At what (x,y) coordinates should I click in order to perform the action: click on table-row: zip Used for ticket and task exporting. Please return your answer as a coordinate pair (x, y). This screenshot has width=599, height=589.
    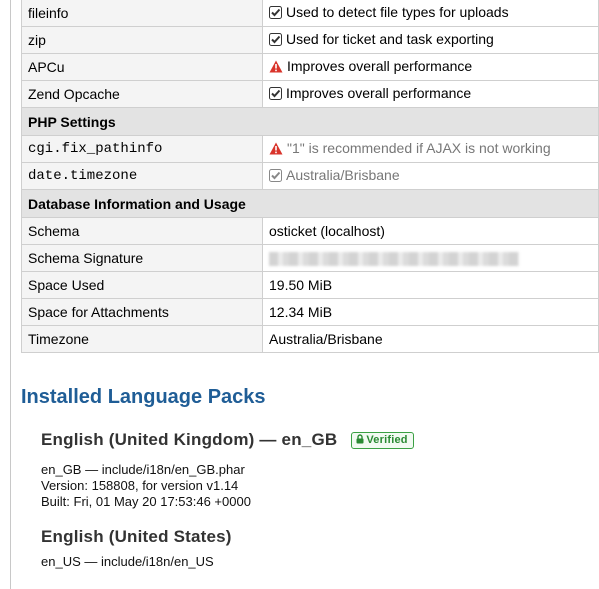
    Looking at the image, I should click on (310, 40).